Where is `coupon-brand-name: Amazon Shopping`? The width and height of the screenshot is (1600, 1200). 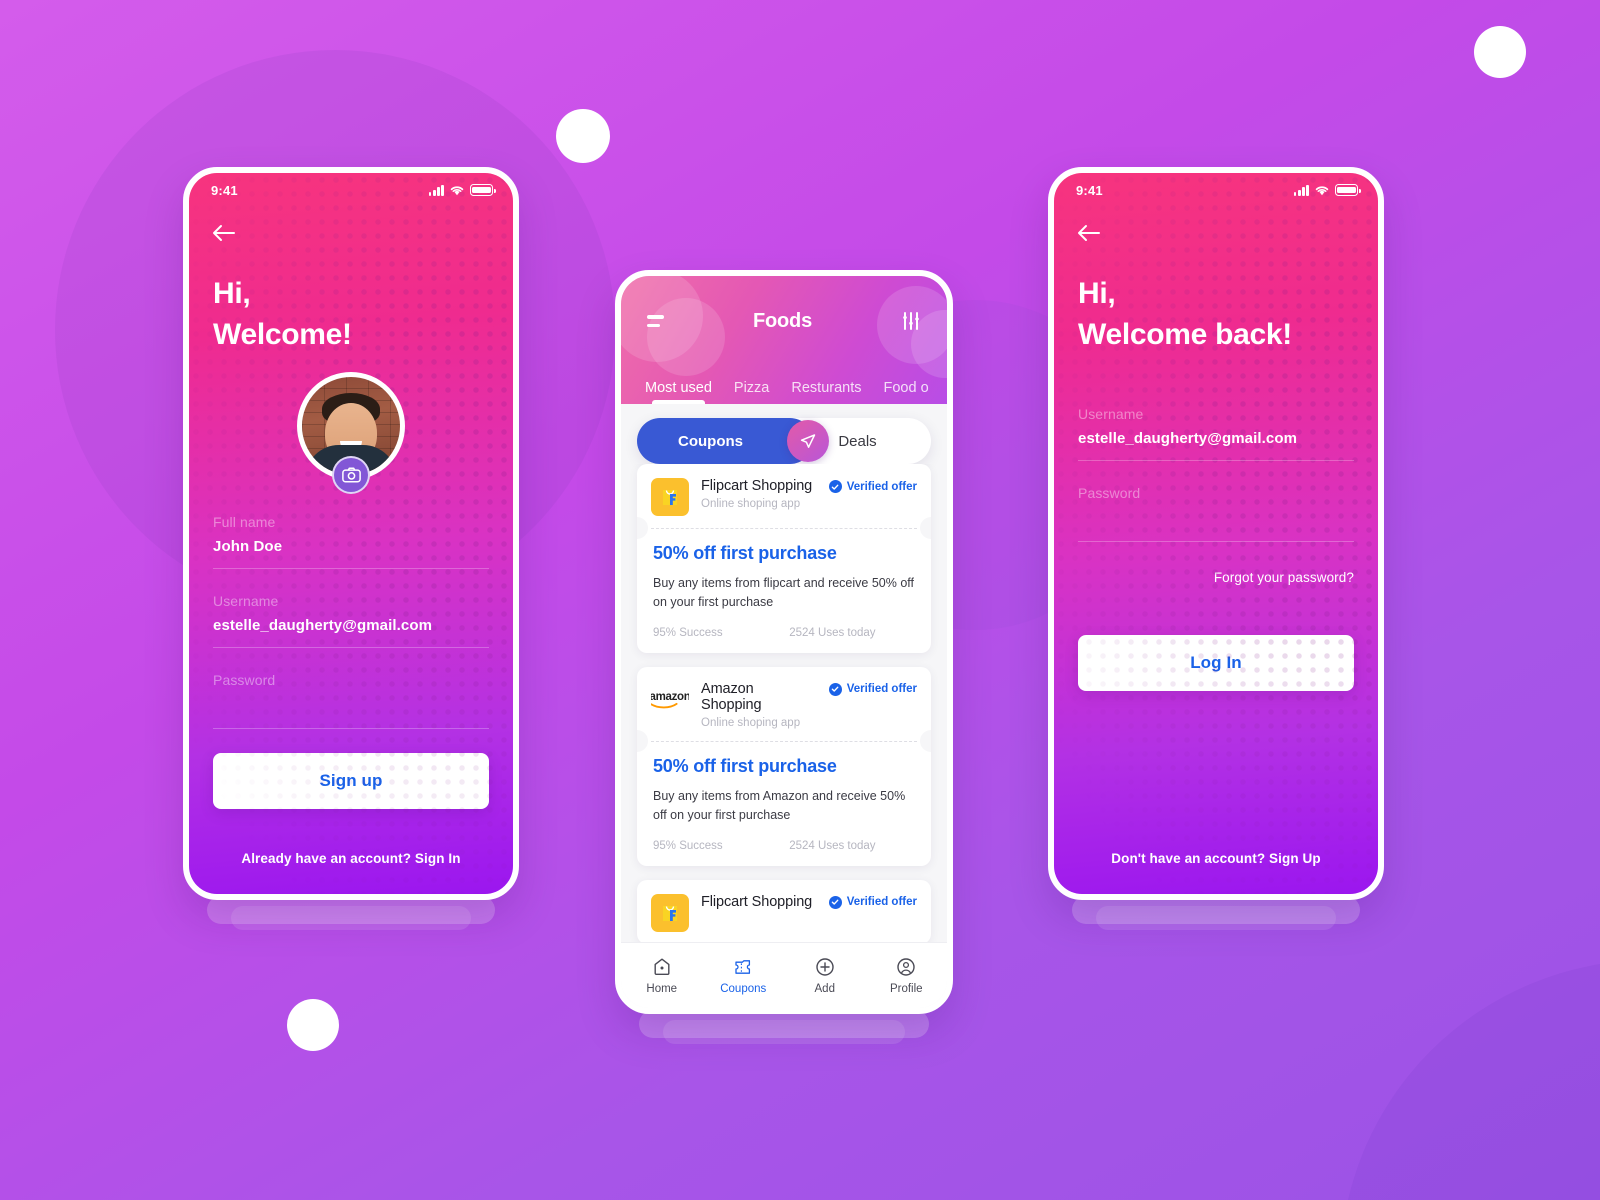 coupon-brand-name: Amazon Shopping is located at coordinates (731, 696).